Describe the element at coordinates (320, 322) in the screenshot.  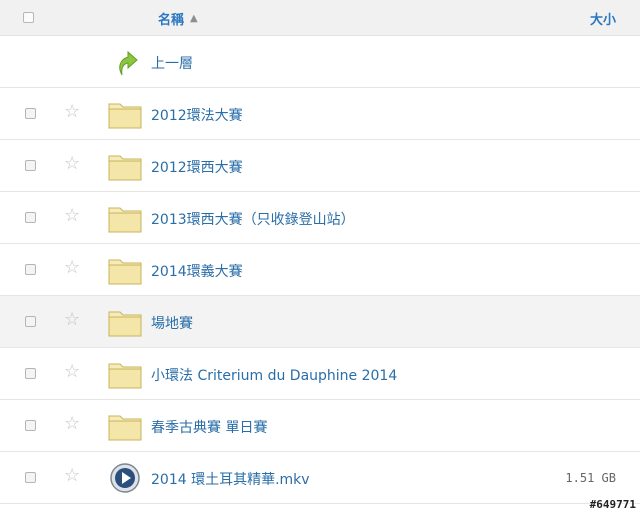
I see `list-item: ☆ 場地賽` at that location.